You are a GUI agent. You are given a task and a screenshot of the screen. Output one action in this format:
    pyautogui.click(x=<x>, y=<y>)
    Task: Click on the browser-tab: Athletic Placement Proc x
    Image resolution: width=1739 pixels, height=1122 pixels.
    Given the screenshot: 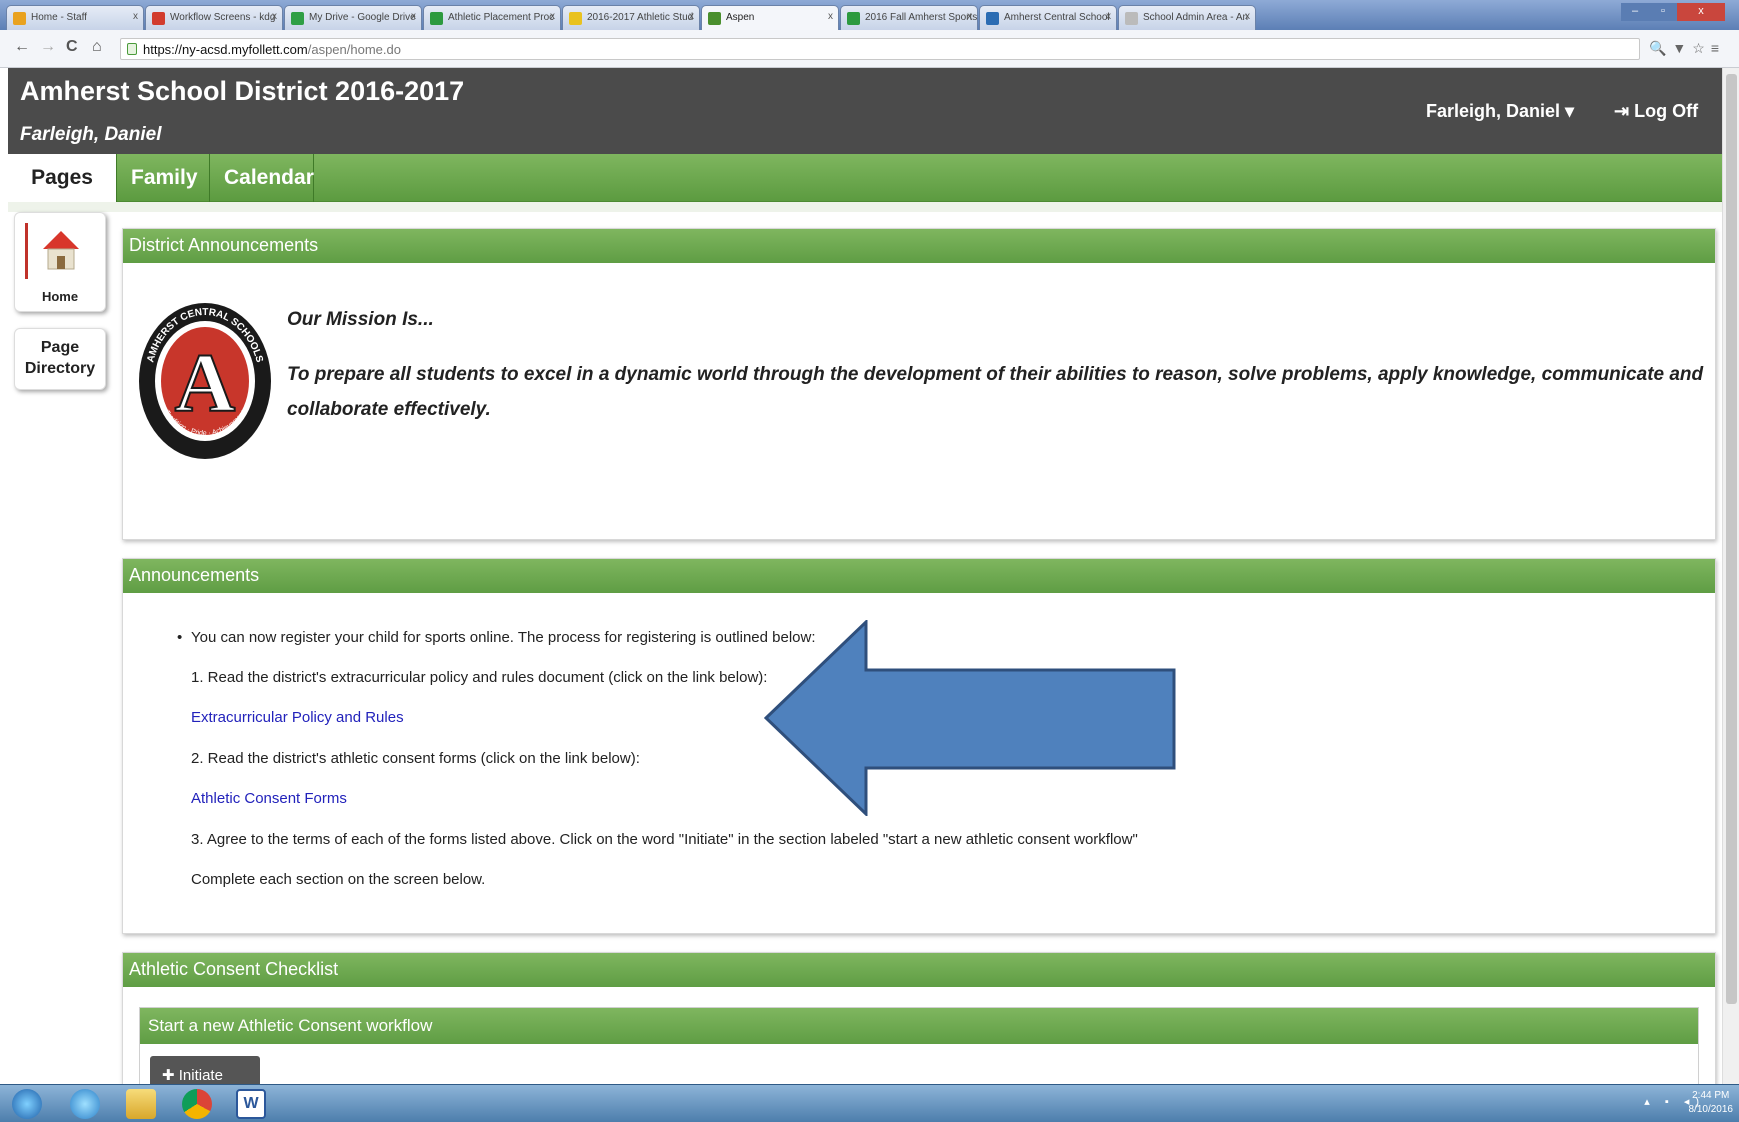 What is the action you would take?
    pyautogui.click(x=492, y=17)
    